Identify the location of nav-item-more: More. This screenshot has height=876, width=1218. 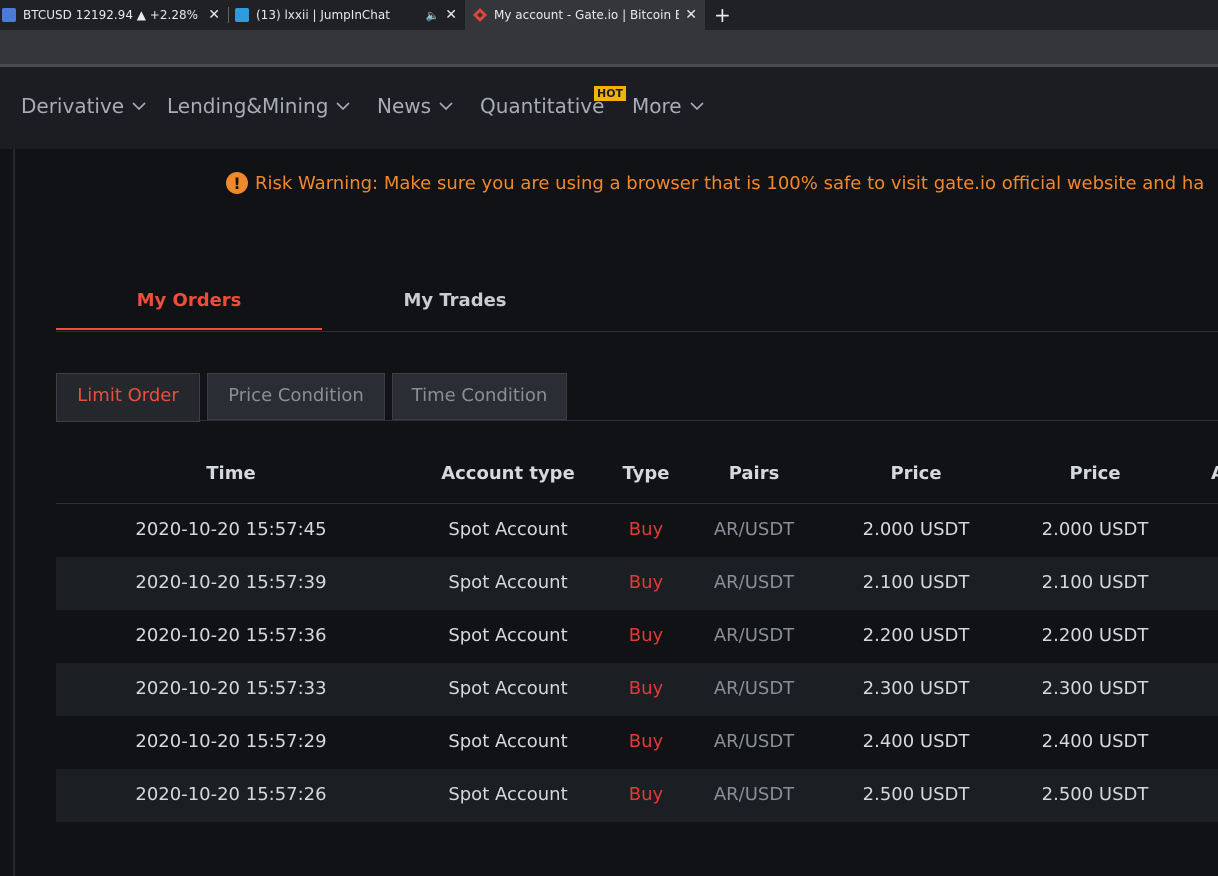
(668, 106).